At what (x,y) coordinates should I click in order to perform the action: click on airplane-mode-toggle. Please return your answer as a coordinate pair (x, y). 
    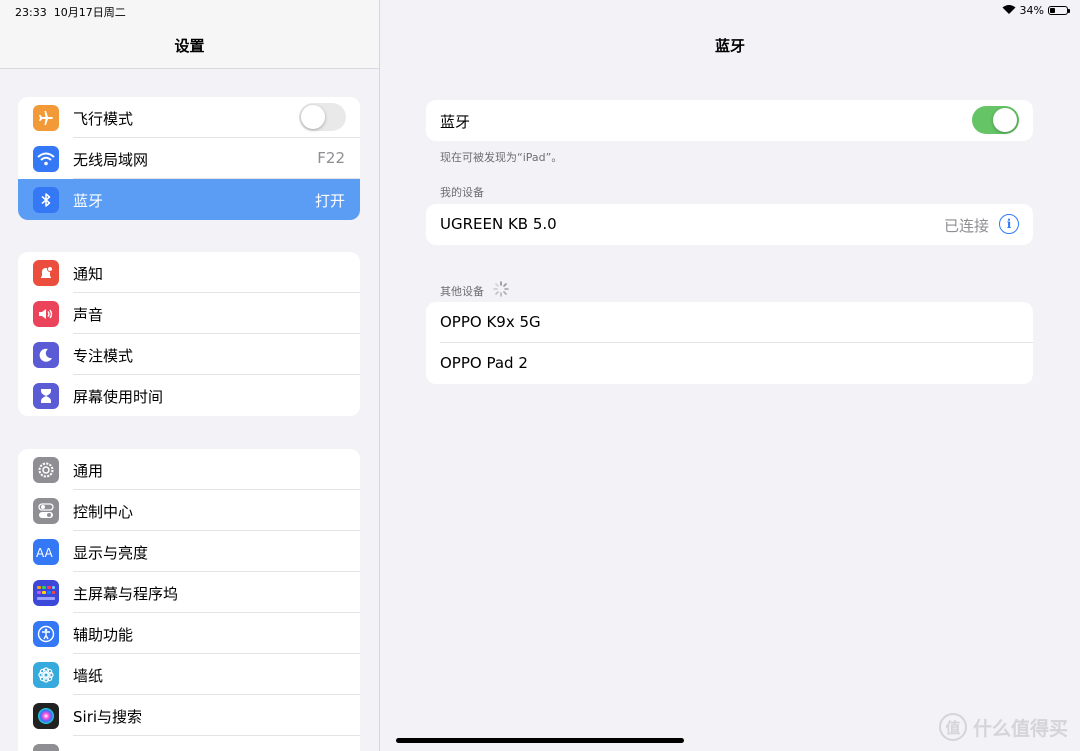
    Looking at the image, I should click on (322, 117).